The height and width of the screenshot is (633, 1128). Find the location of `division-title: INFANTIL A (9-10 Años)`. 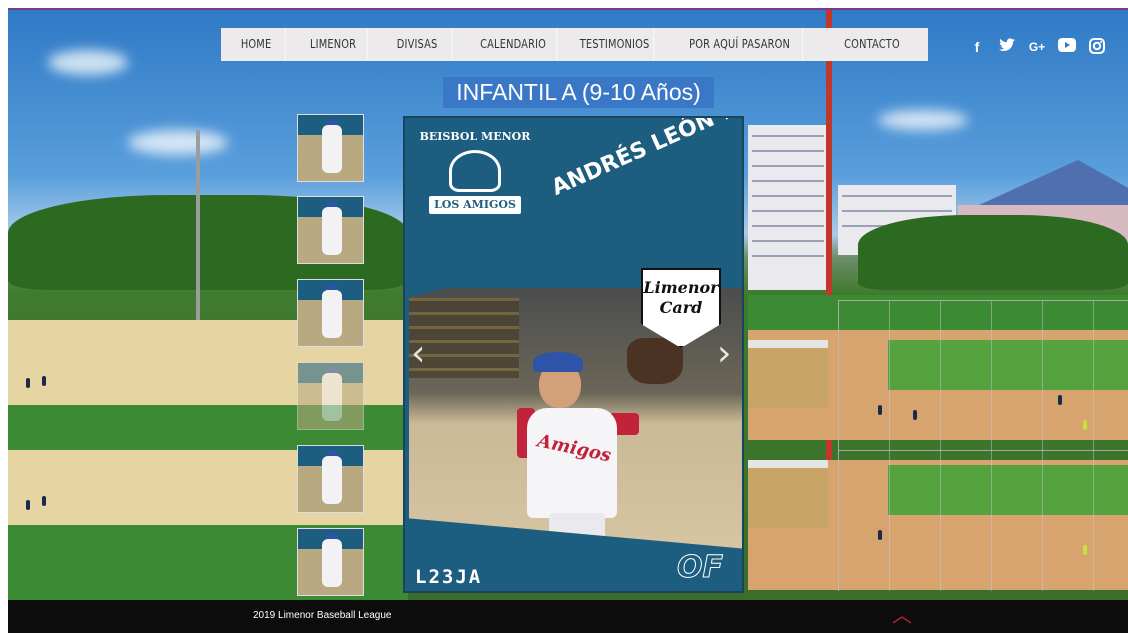

division-title: INFANTIL A (9-10 Años) is located at coordinates (578, 92).